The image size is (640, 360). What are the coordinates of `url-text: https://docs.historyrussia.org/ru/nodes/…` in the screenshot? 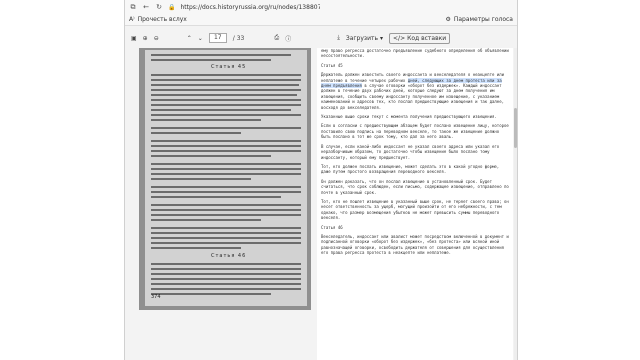 It's located at (250, 7).